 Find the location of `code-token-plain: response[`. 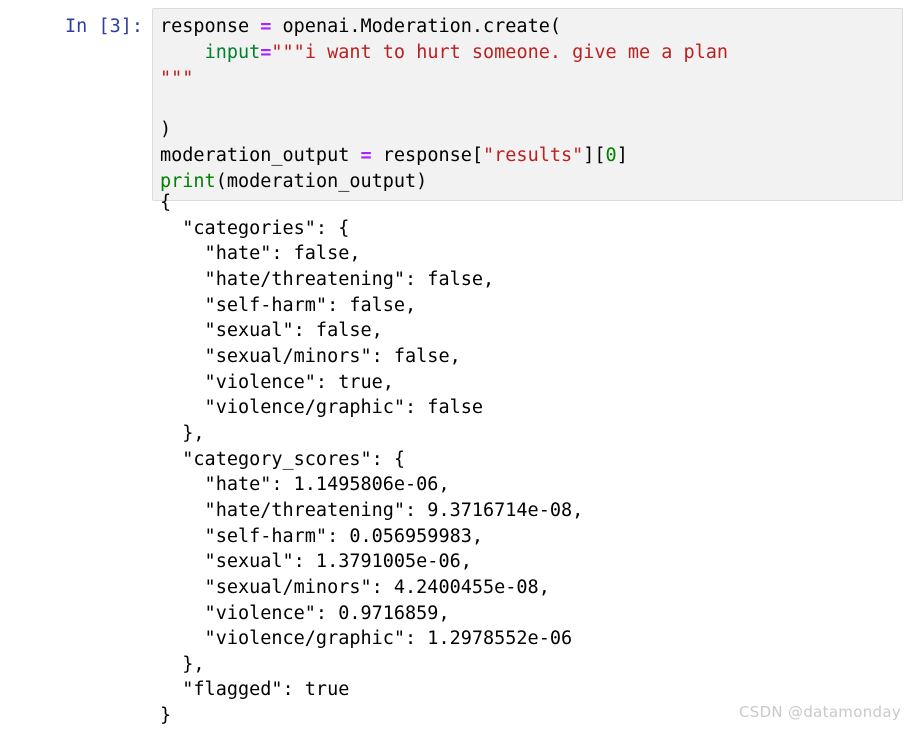

code-token-plain: response[ is located at coordinates (427, 155).